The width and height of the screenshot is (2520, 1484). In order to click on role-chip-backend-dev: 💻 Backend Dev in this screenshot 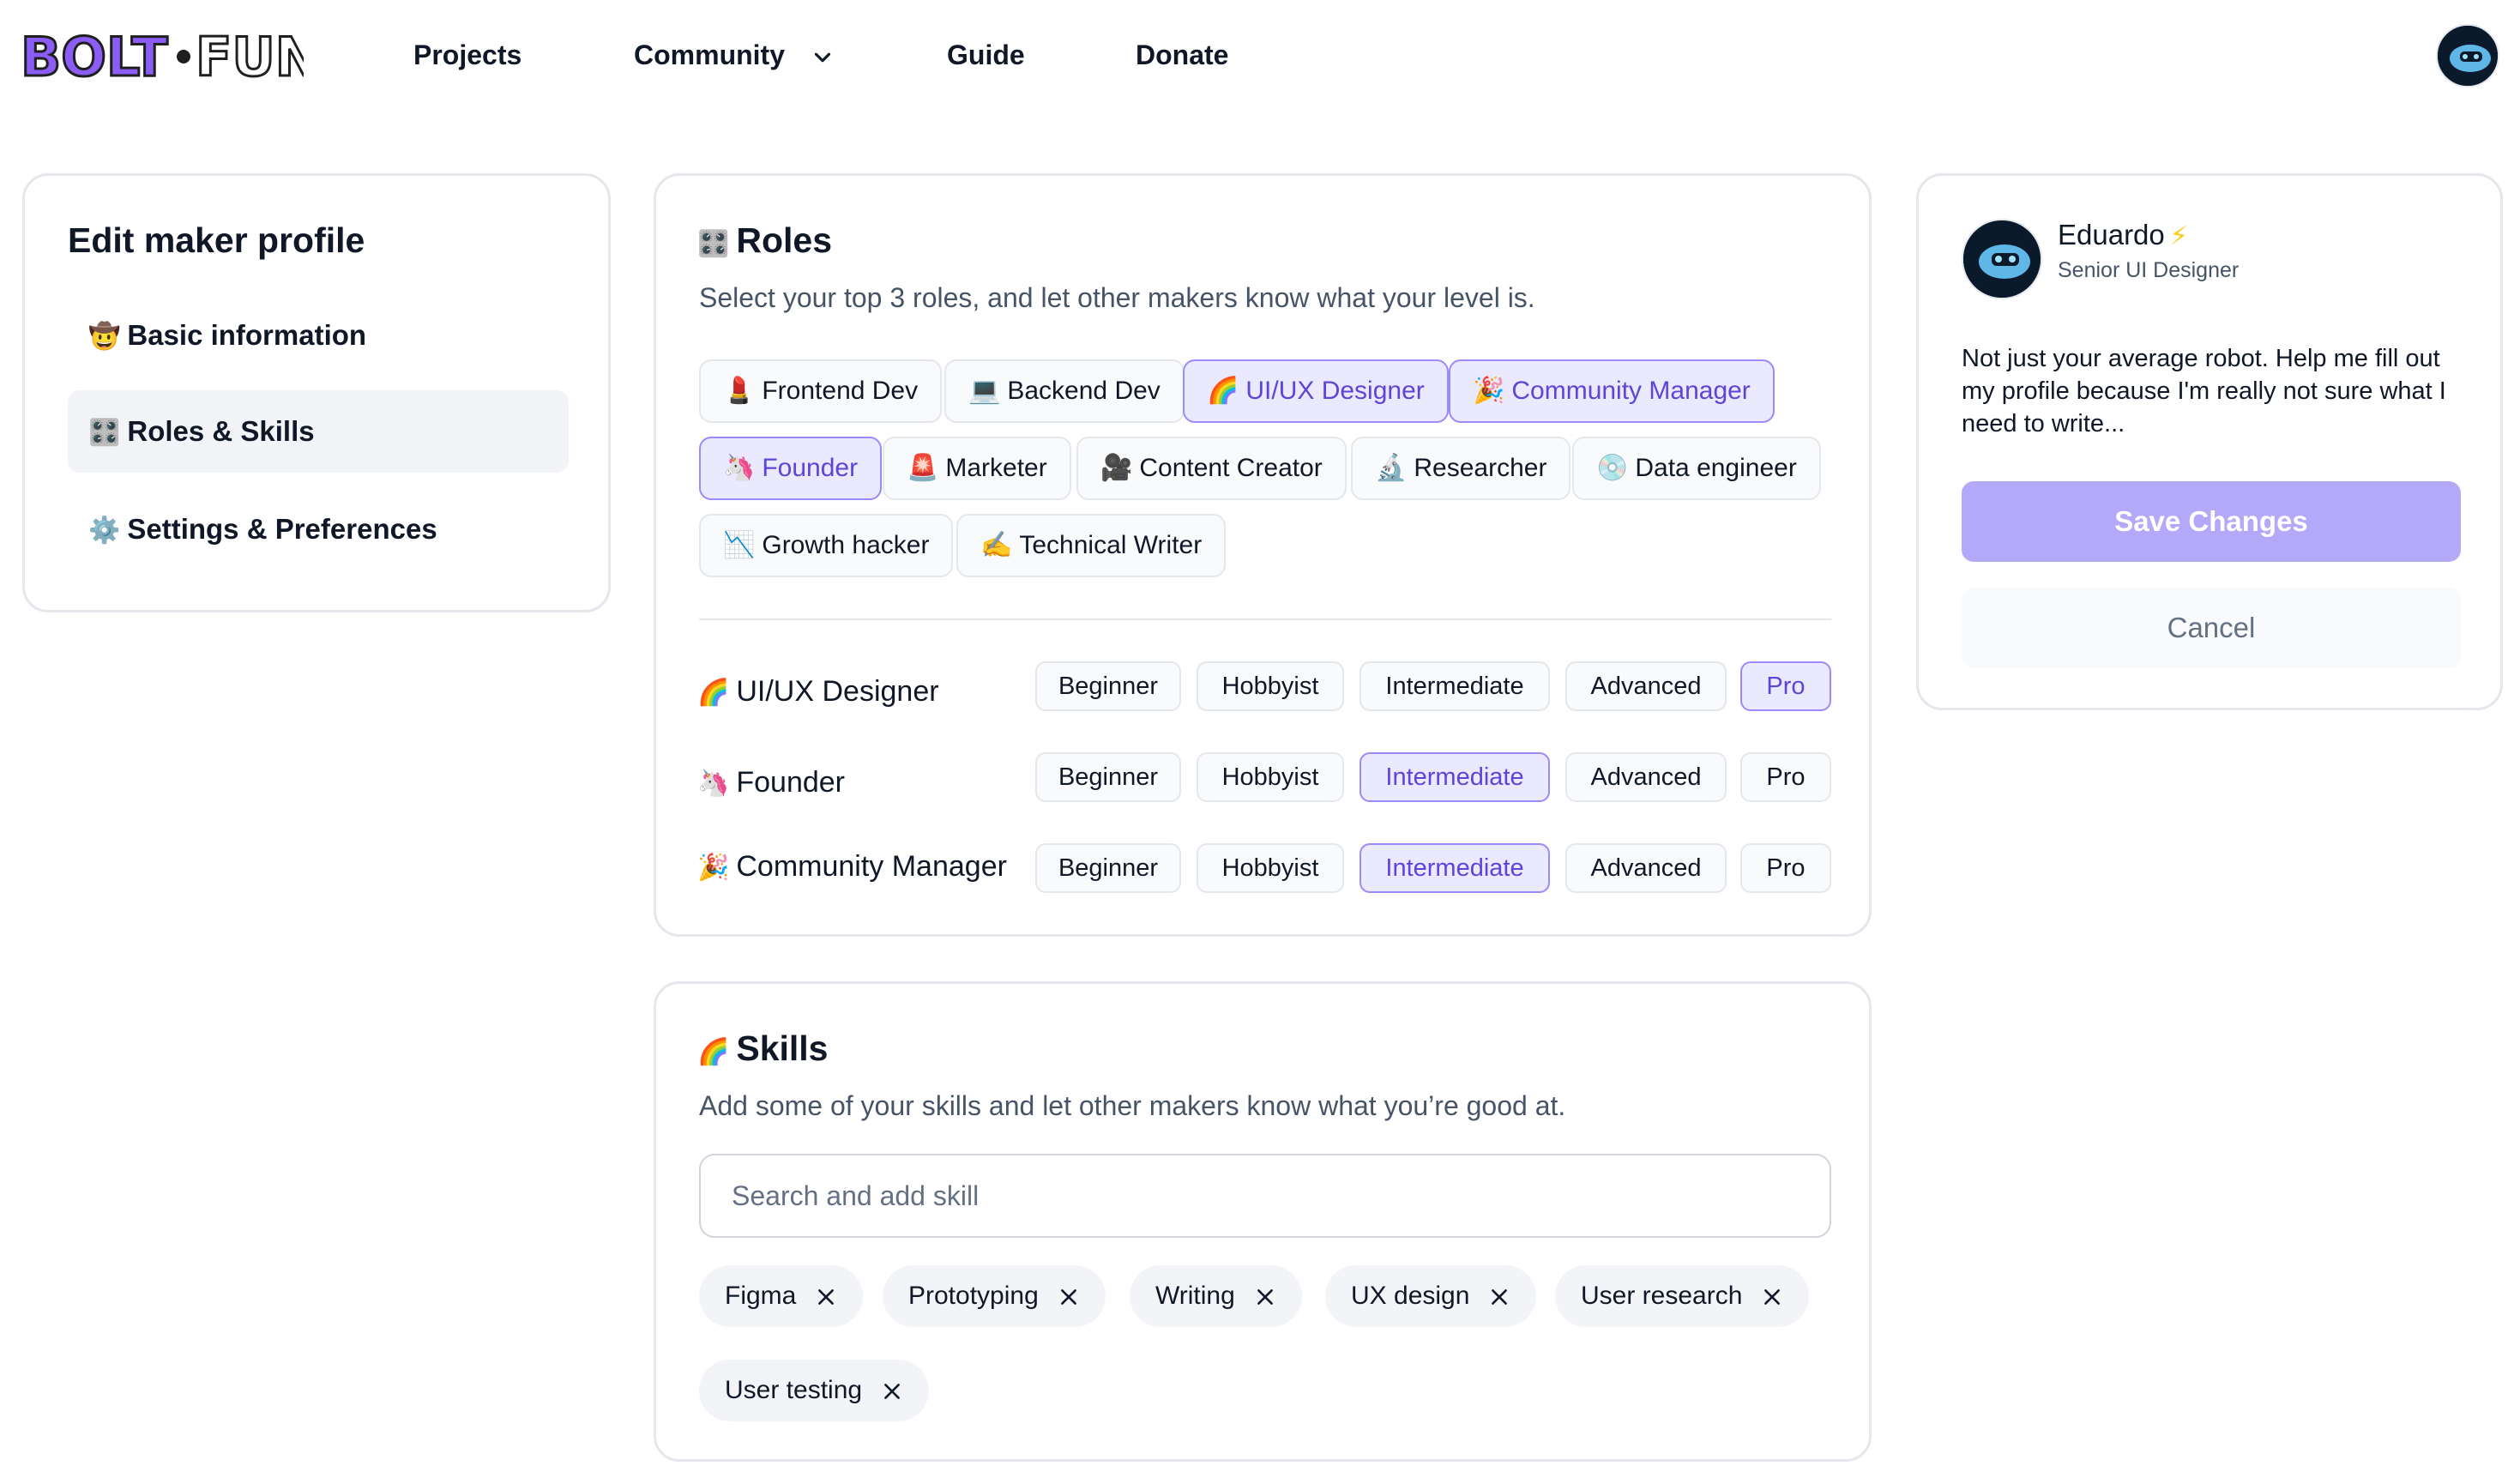, I will do `click(1064, 391)`.